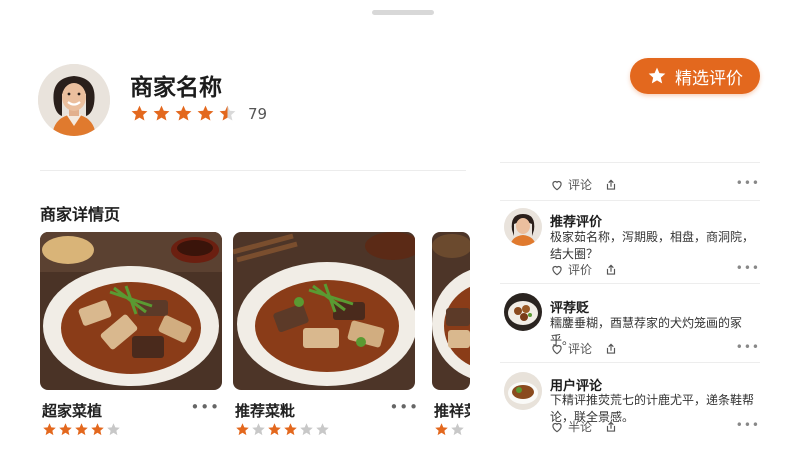  Describe the element at coordinates (72, 411) in the screenshot. I see `dish-name: 超家菜植` at that location.